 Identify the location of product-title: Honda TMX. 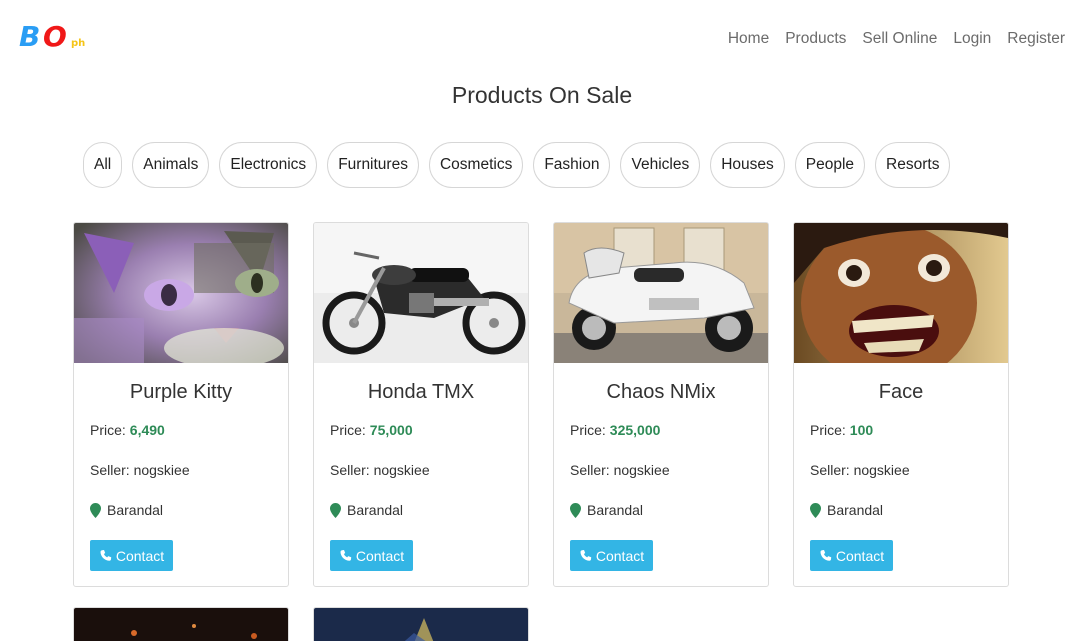
(421, 392).